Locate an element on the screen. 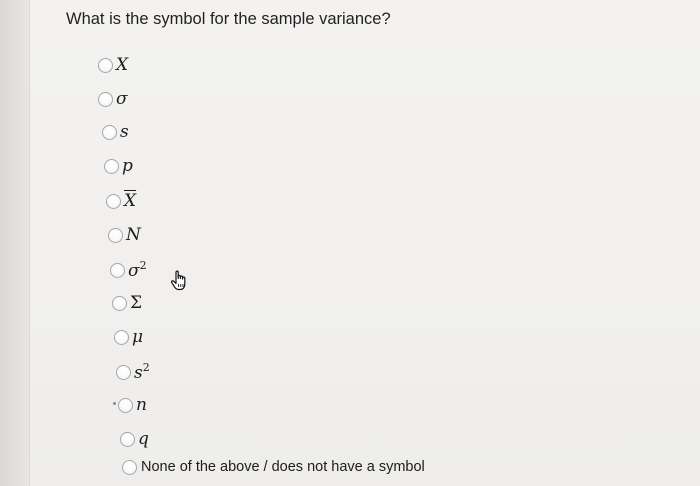 Image resolution: width=700 pixels, height=486 pixels. option-n: n is located at coordinates (132, 405).